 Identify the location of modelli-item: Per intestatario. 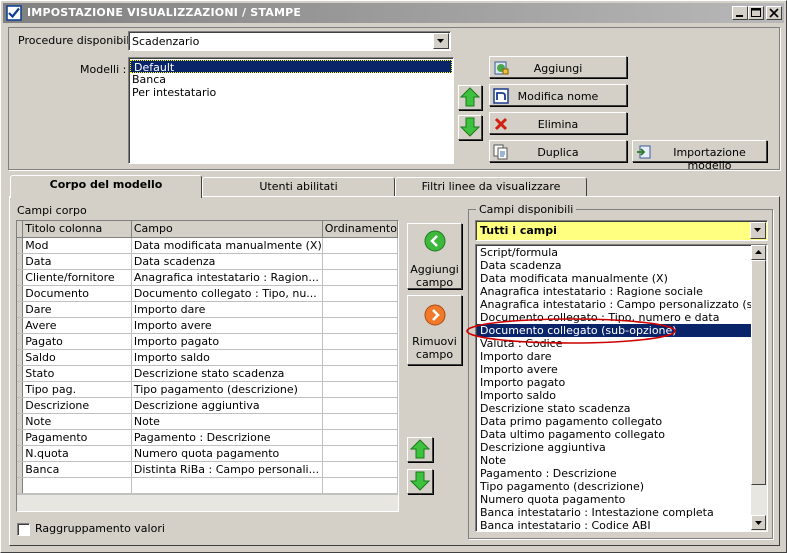
(291, 92).